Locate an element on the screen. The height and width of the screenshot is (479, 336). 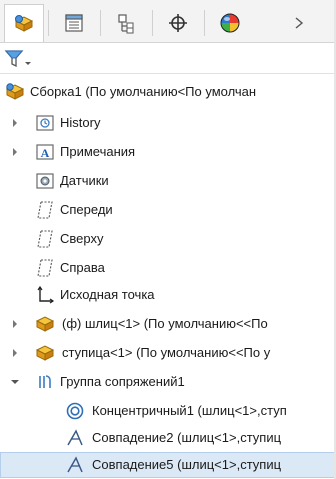
tree-item-label: Исходная точка is located at coordinates (107, 294).